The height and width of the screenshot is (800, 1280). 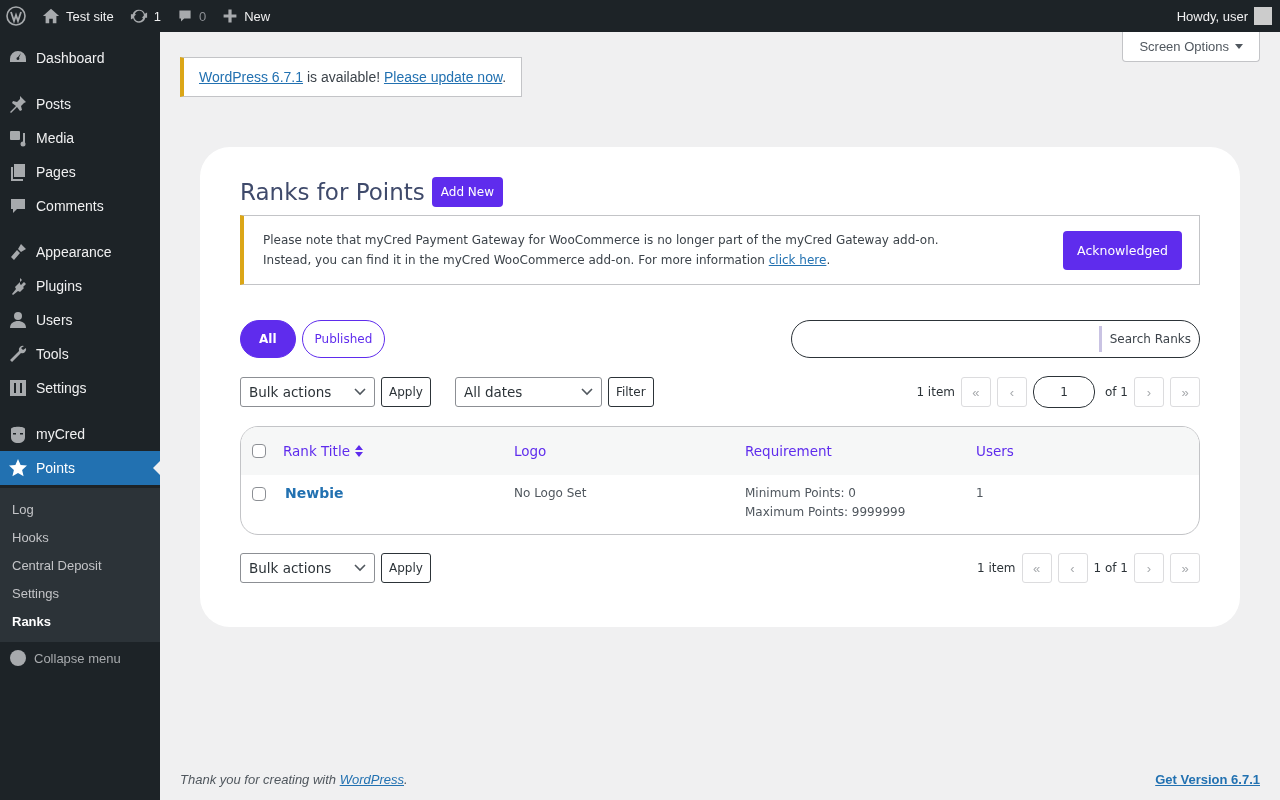 I want to click on collapse-icon, so click(x=18, y=658).